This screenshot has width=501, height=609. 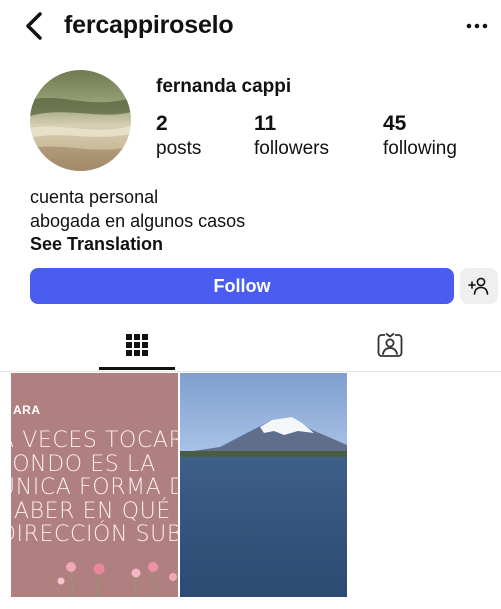 I want to click on ellipsis-icon, so click(x=477, y=26).